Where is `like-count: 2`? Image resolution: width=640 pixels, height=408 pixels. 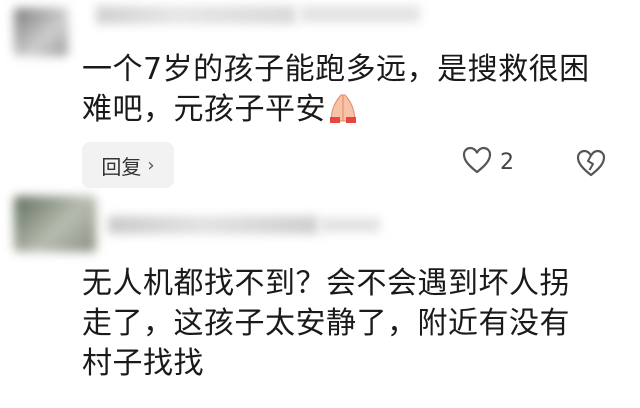
like-count: 2 is located at coordinates (507, 162).